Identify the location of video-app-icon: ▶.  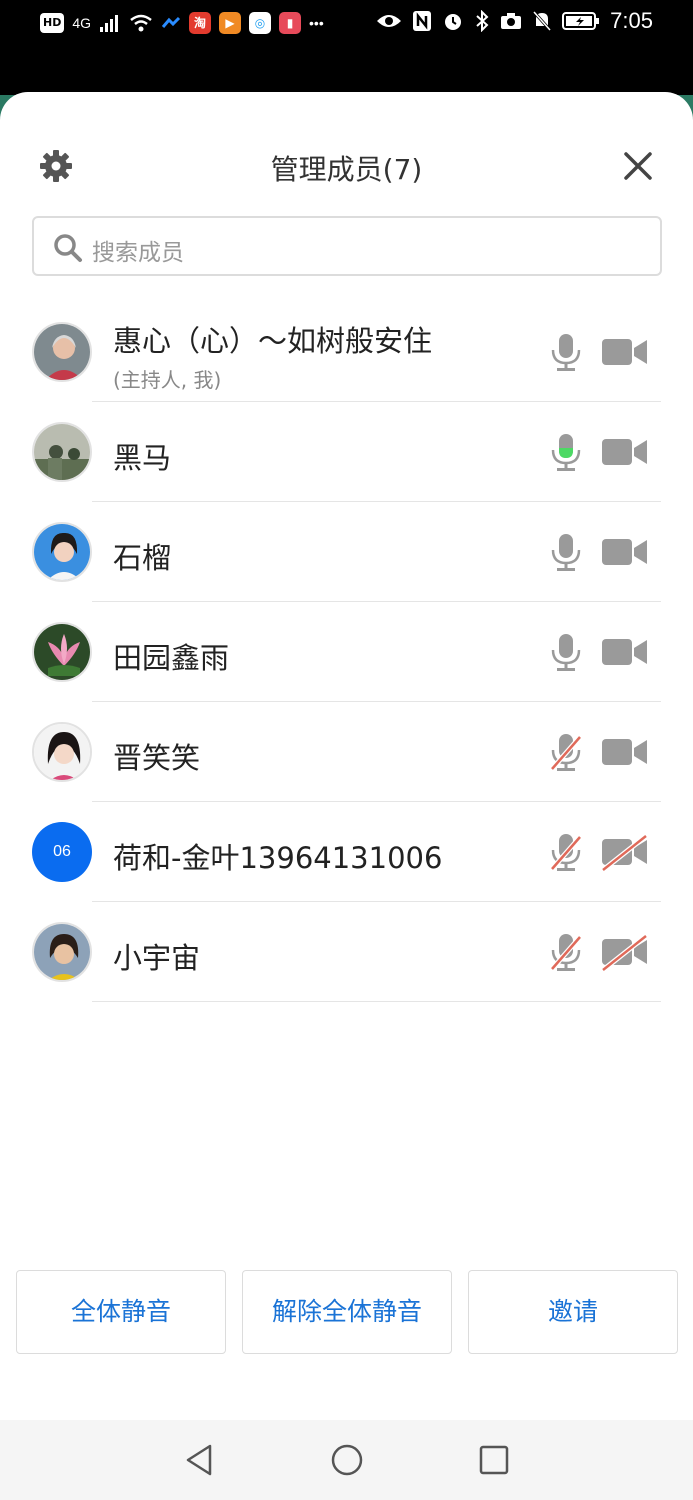
(230, 23).